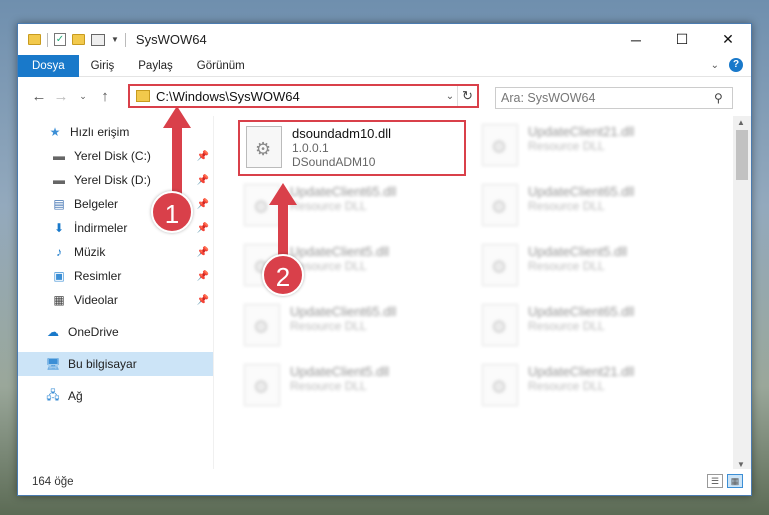 The width and height of the screenshot is (769, 515). I want to click on sidebar-item-disk-d: ▬ Yerel Disk (D:) 📌, so click(115, 180).